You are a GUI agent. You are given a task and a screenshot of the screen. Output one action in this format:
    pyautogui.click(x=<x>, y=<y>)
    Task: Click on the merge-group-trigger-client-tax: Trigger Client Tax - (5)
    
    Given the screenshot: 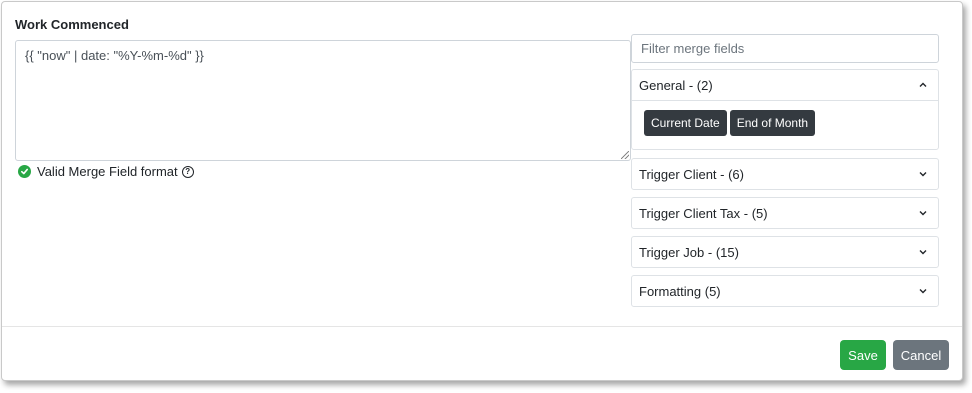 What is the action you would take?
    pyautogui.click(x=785, y=213)
    